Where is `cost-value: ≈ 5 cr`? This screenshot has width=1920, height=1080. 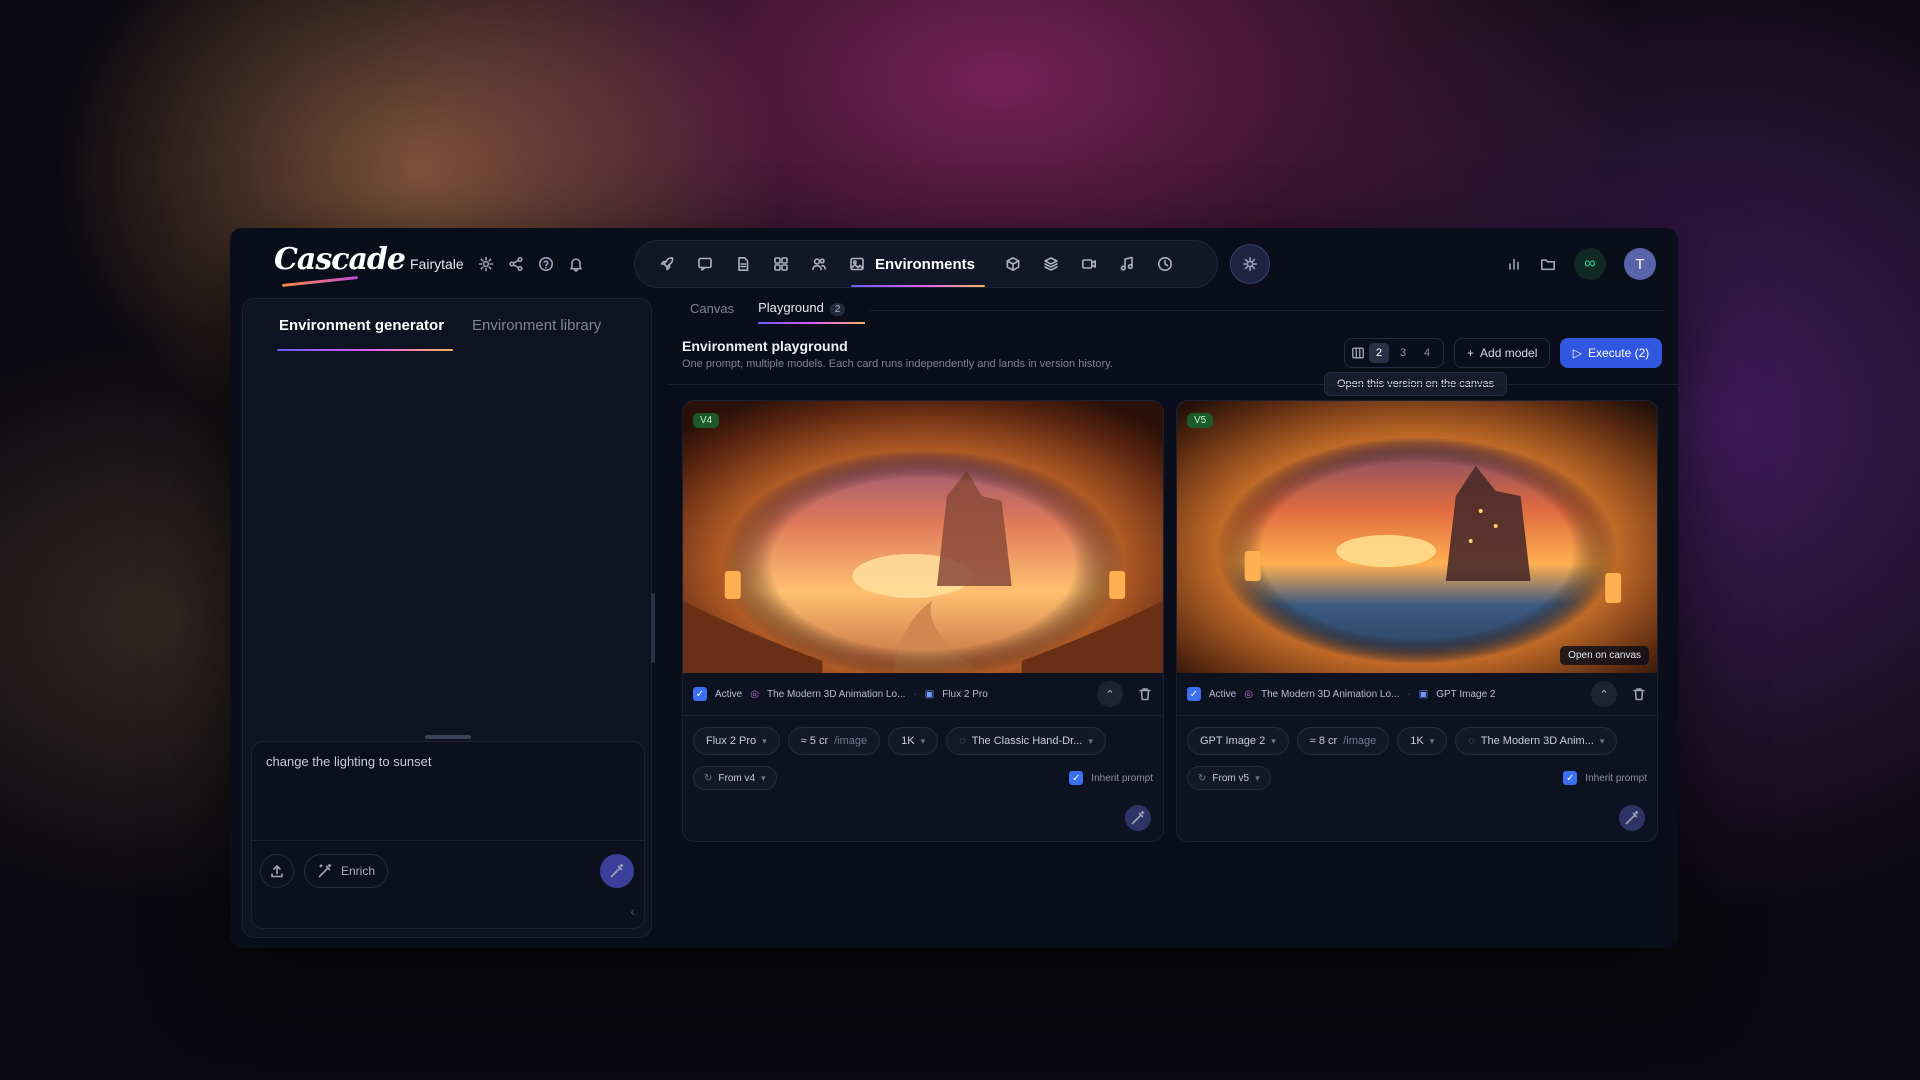 cost-value: ≈ 5 cr is located at coordinates (814, 741).